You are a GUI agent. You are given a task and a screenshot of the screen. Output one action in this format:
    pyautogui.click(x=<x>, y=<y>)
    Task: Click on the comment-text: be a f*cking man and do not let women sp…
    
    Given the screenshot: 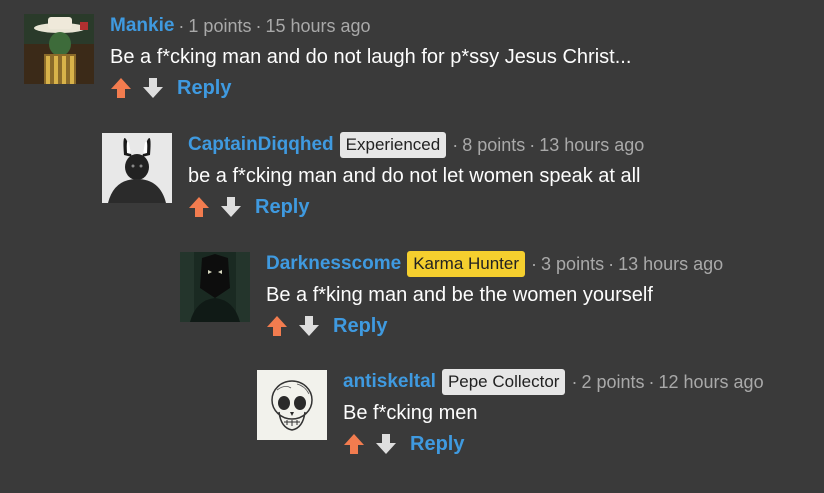 What is the action you would take?
    pyautogui.click(x=414, y=176)
    